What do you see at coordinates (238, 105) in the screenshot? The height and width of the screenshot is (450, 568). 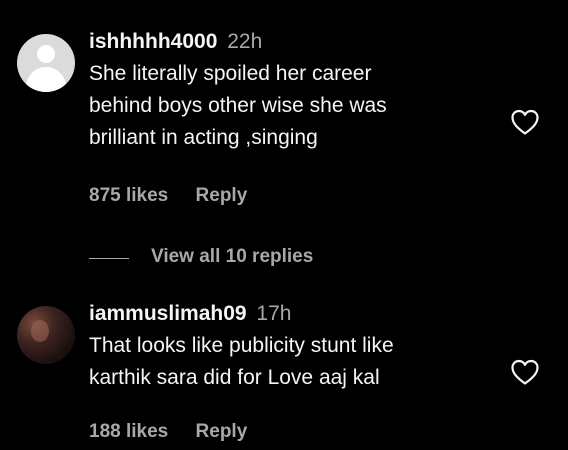 I see `comment-text-line: behind boys other wise she was` at bounding box center [238, 105].